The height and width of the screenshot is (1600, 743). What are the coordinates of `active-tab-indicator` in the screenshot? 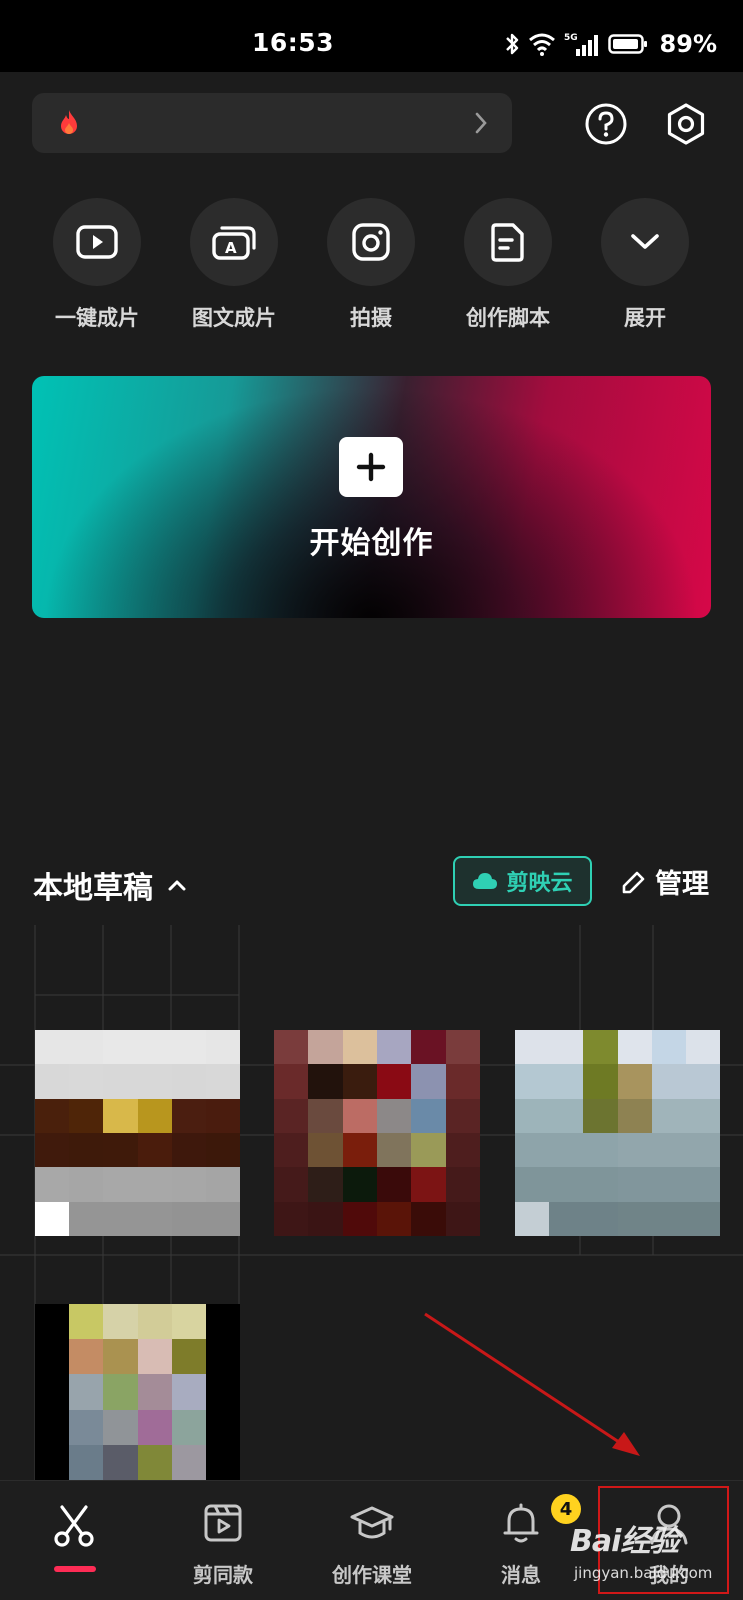 It's located at (75, 1569).